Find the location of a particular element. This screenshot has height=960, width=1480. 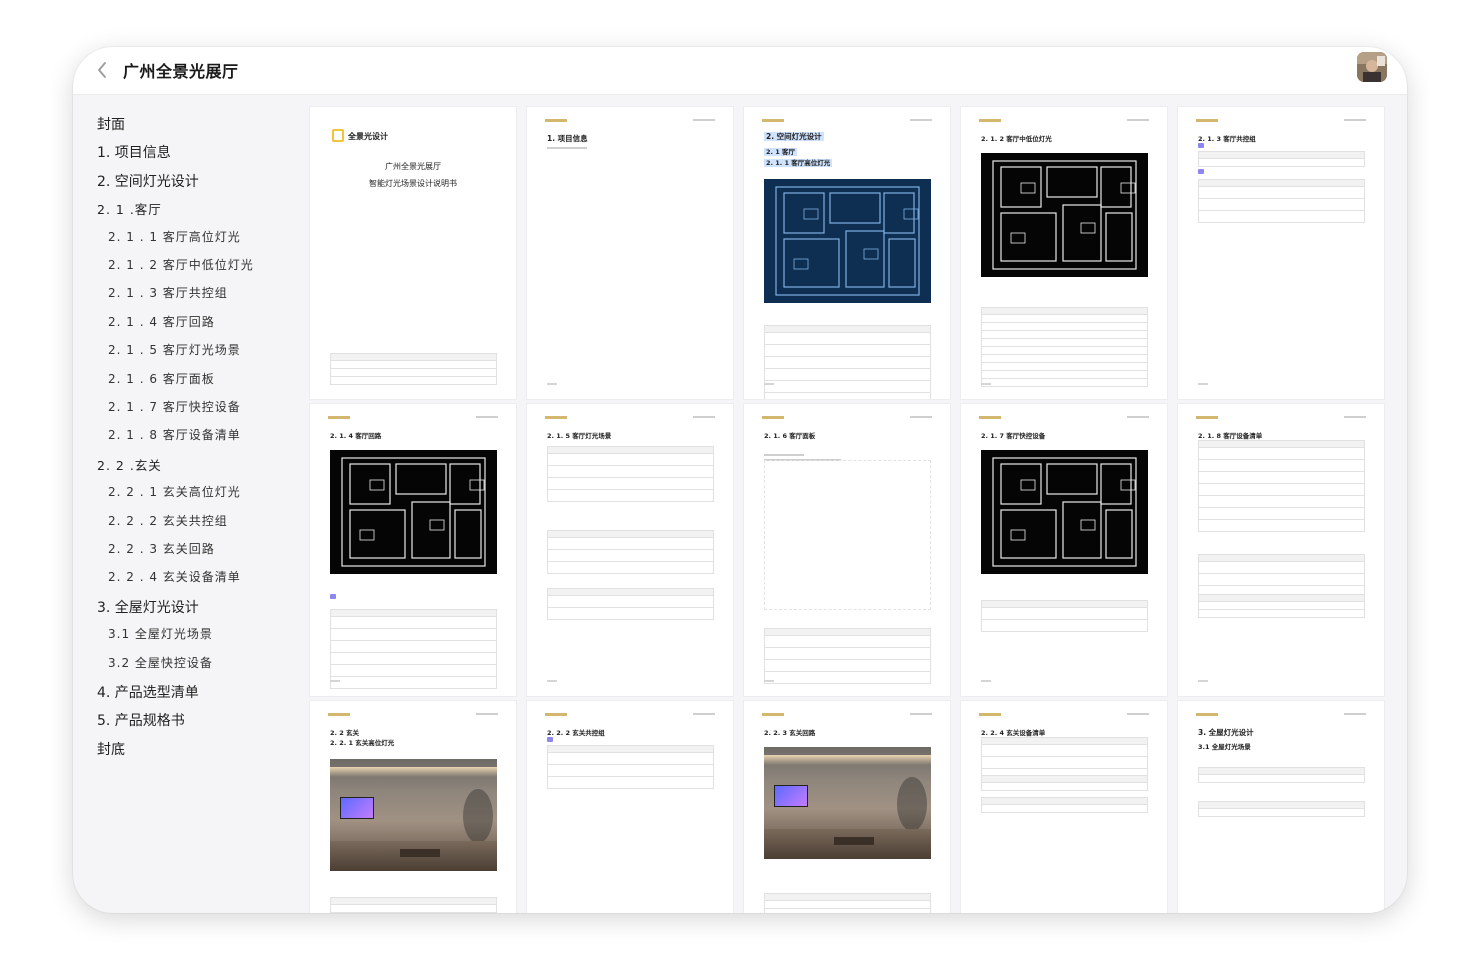

page-thumbnail: 2. 2. 3 玄关回路 is located at coordinates (847, 807).